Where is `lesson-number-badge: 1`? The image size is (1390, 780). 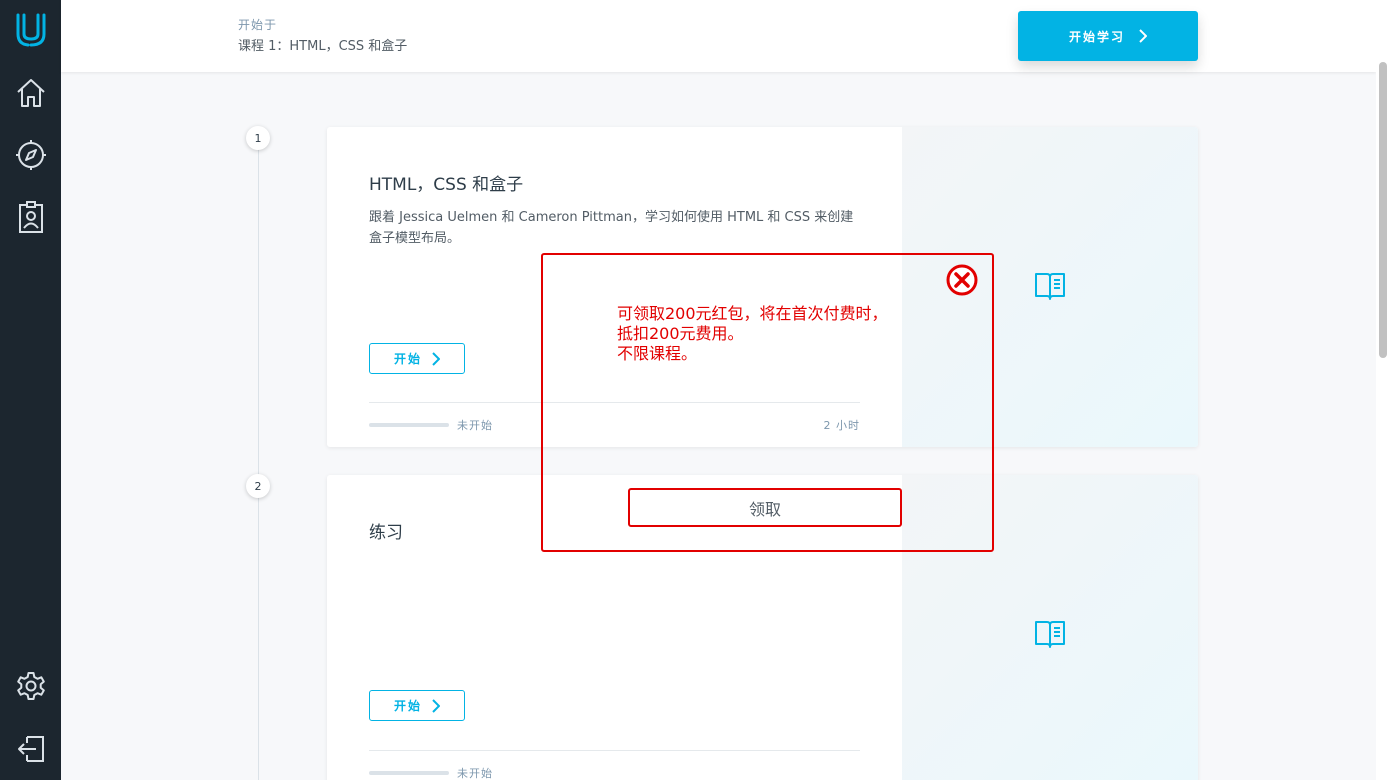
lesson-number-badge: 1 is located at coordinates (258, 138).